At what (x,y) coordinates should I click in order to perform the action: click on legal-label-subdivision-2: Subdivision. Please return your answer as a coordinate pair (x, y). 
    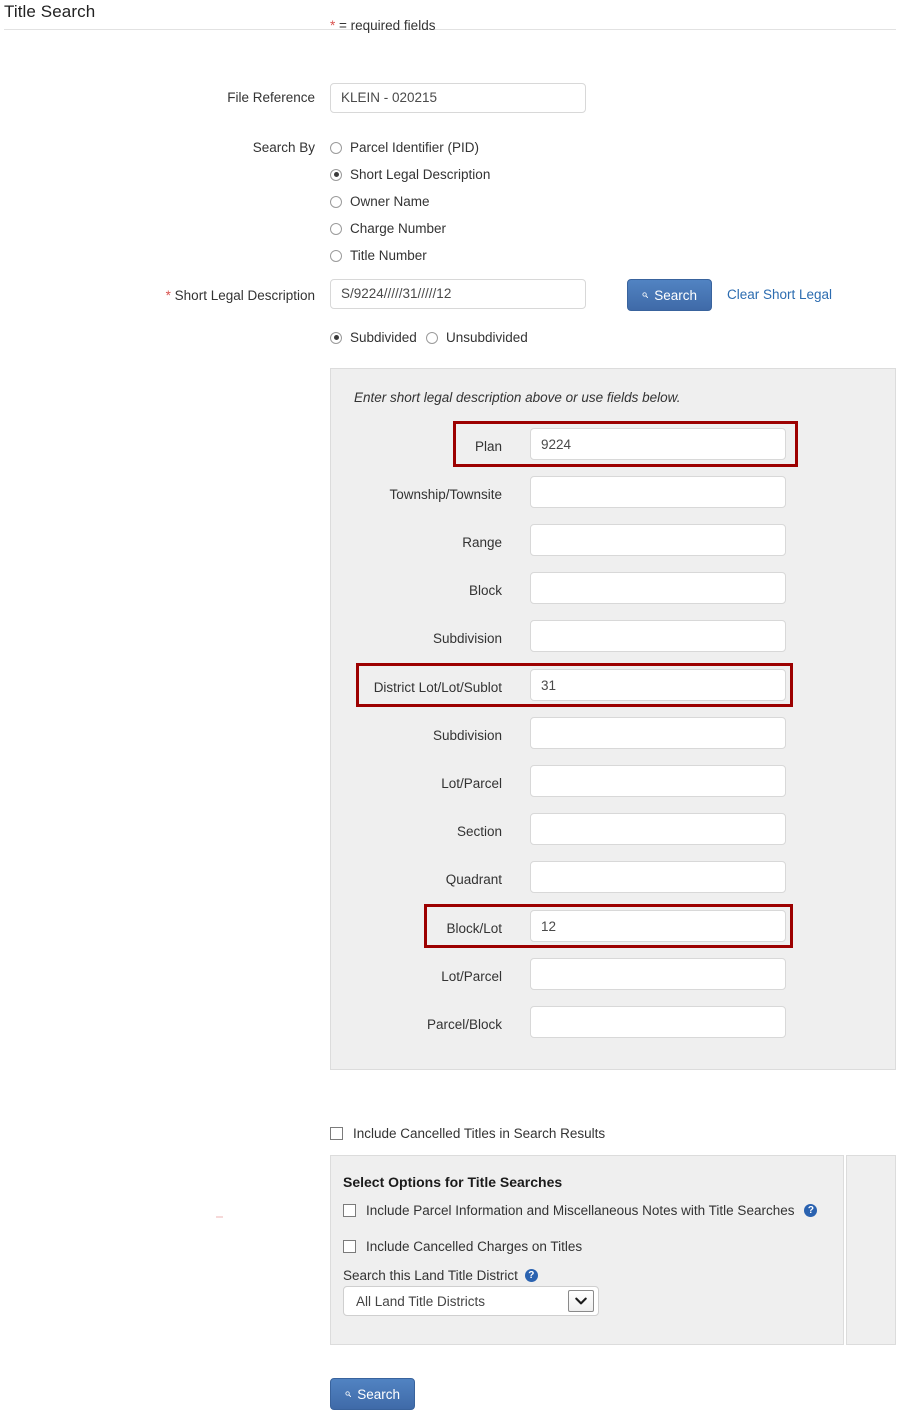
    Looking at the image, I should click on (467, 735).